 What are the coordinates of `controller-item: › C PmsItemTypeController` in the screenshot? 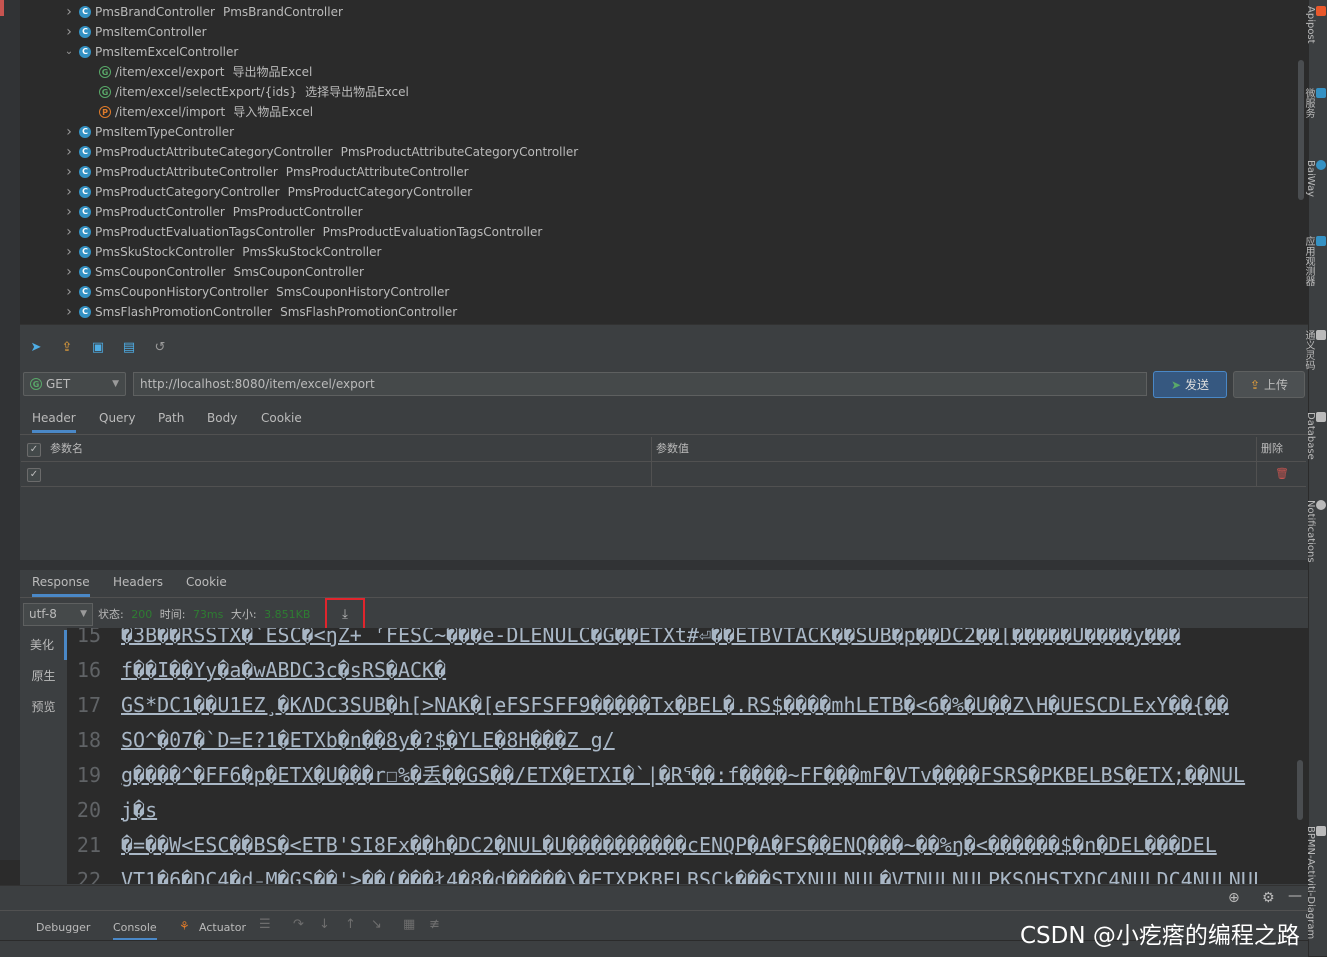 It's located at (148, 132).